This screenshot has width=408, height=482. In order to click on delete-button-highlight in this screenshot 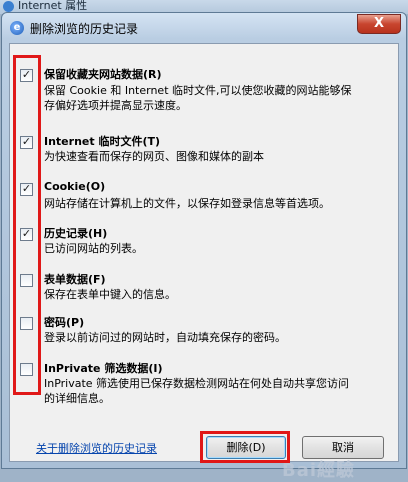, I will do `click(245, 447)`.